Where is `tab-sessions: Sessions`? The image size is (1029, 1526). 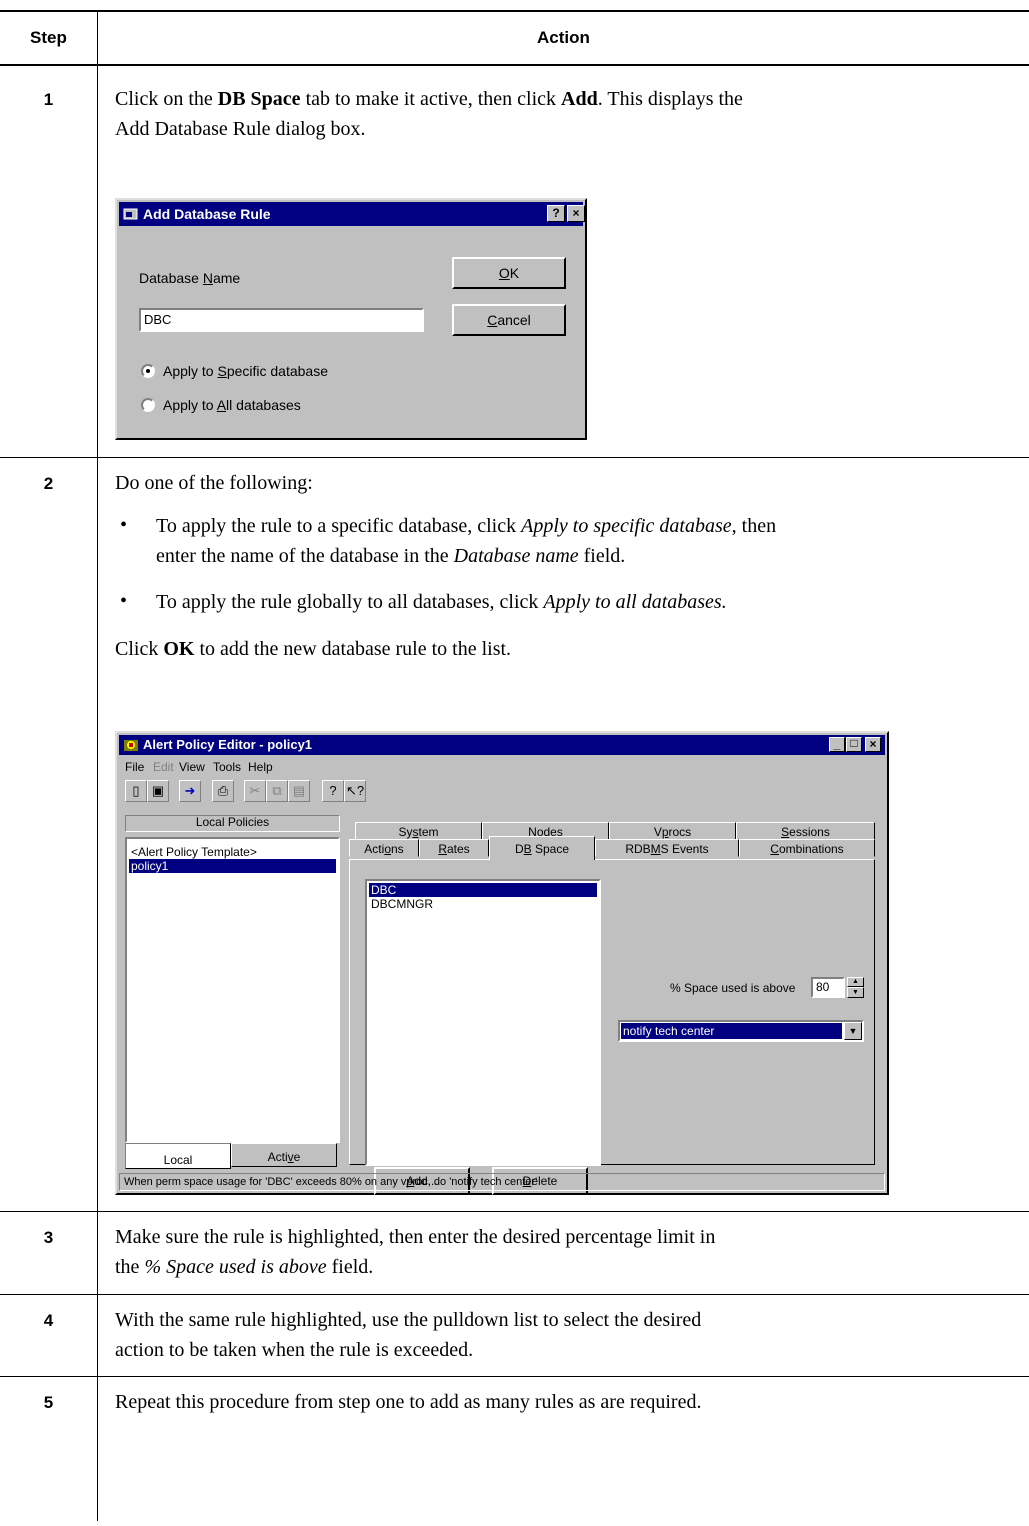 tab-sessions: Sessions is located at coordinates (805, 831).